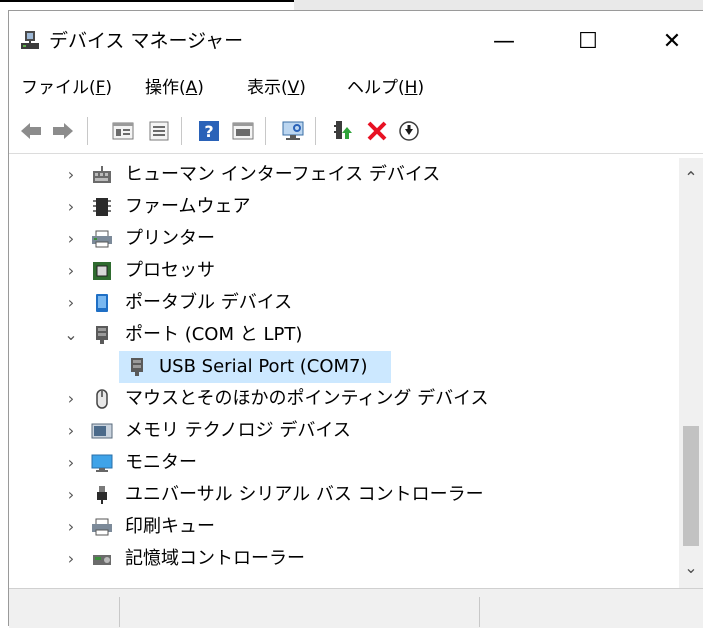  I want to click on tree-item-hid: › ヒューマン インターフェイス デバイス, so click(344, 175).